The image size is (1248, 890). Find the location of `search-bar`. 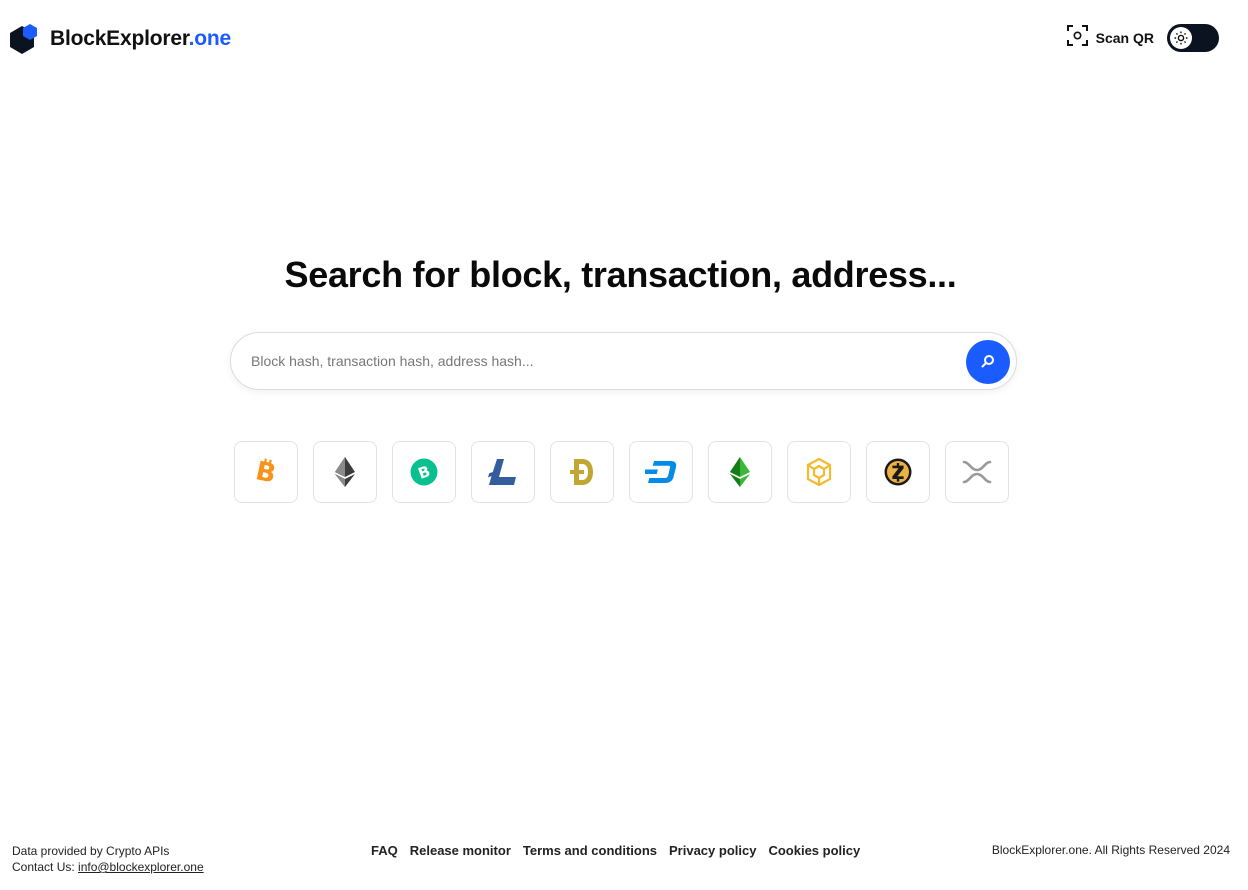

search-bar is located at coordinates (623, 361).